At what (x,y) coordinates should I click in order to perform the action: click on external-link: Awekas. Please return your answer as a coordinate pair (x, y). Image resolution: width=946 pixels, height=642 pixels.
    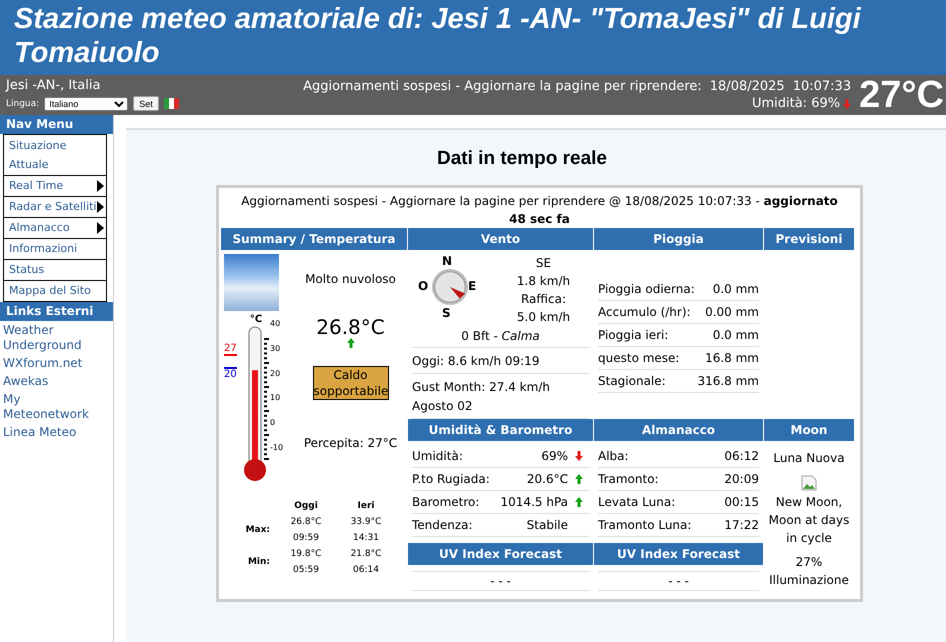
    Looking at the image, I should click on (56, 381).